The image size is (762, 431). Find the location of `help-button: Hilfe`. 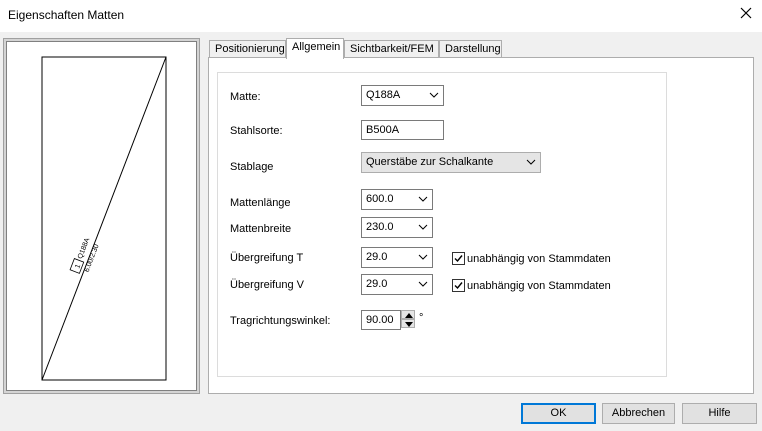

help-button: Hilfe is located at coordinates (719, 413).